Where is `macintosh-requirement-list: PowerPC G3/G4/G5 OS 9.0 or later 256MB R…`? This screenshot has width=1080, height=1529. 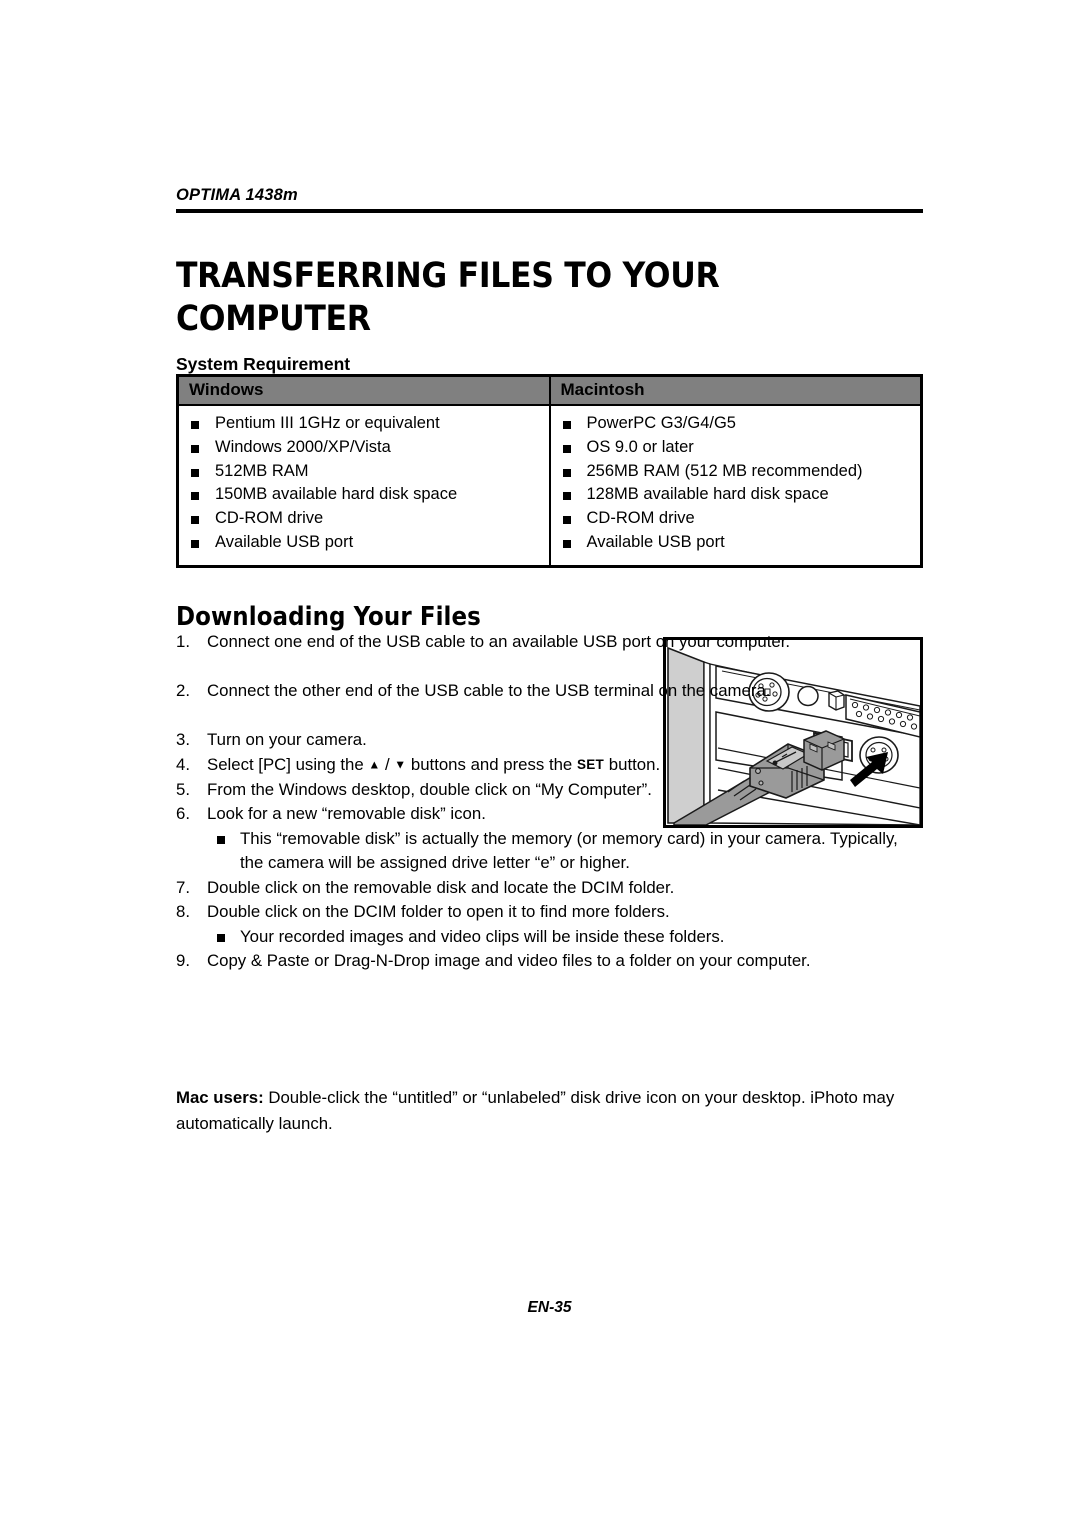
macintosh-requirement-list: PowerPC G3/G4/G5 OS 9.0 or later 256MB R… is located at coordinates (734, 483).